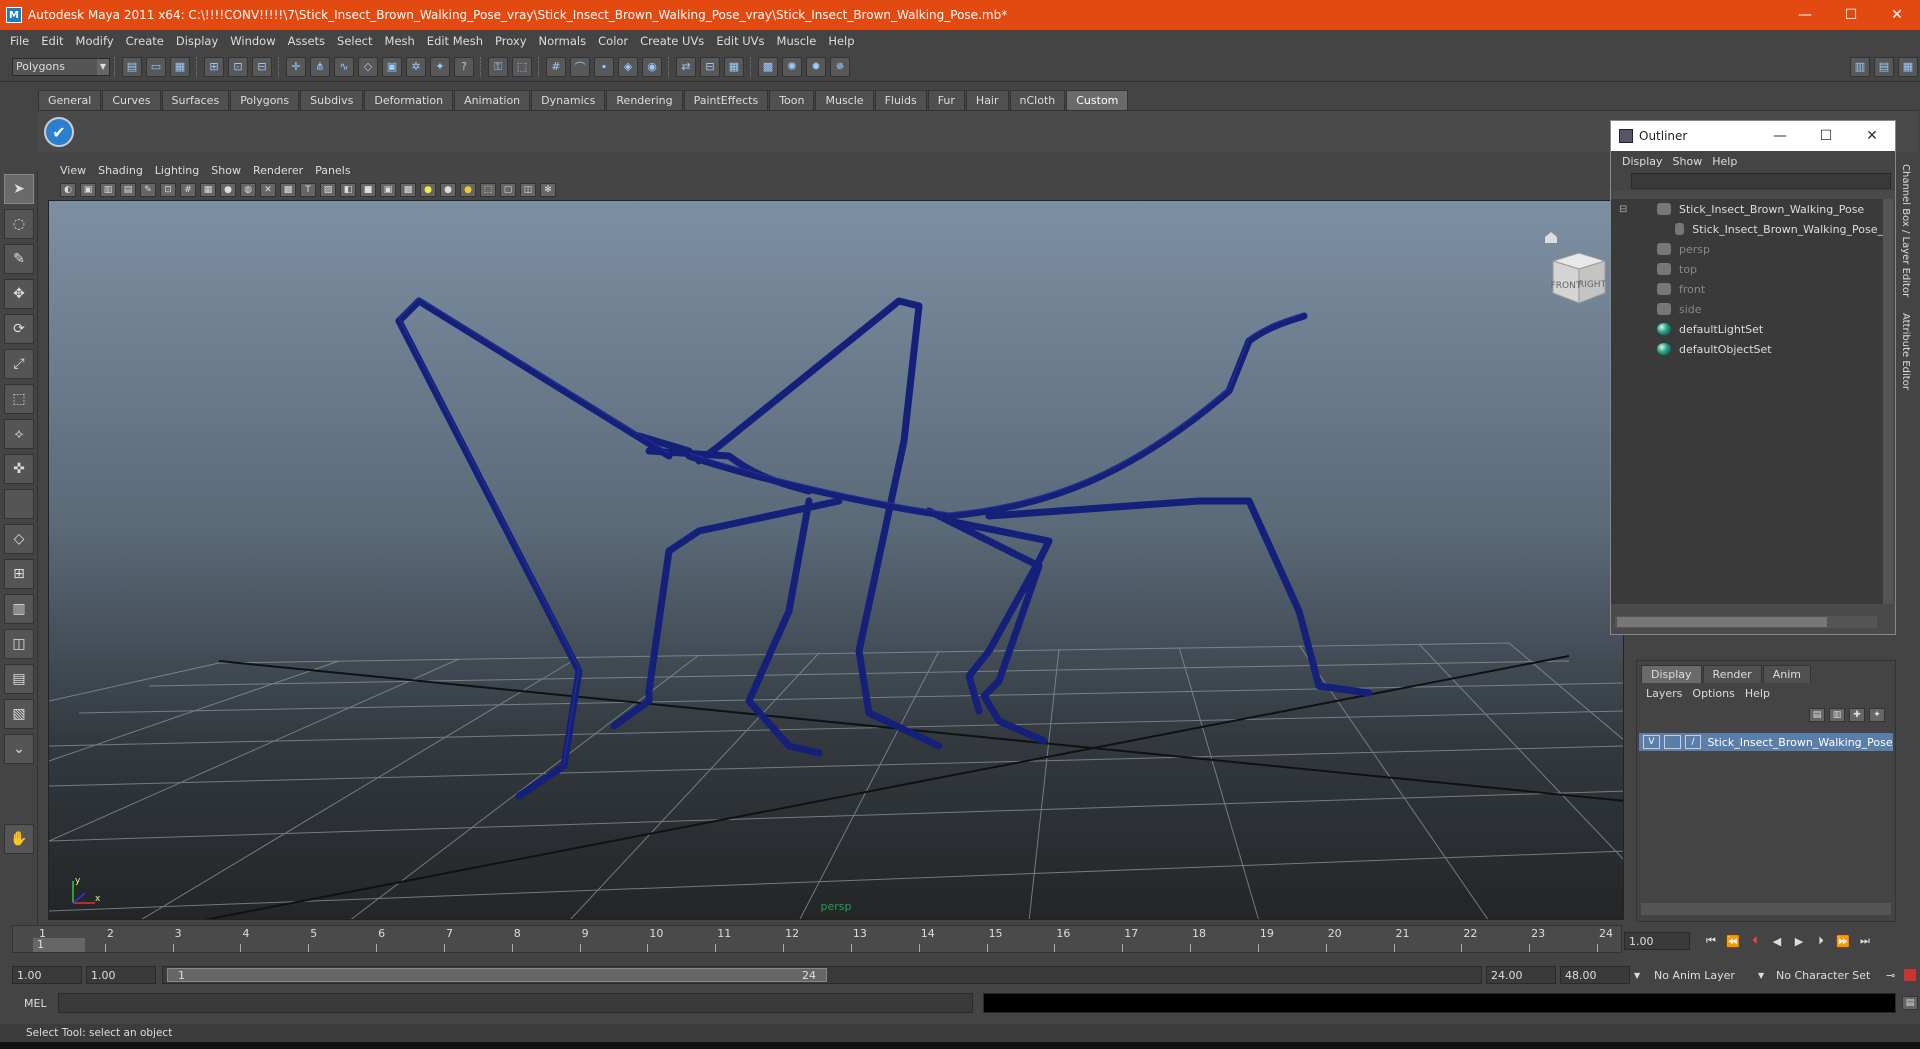  I want to click on menu-window: Window, so click(252, 41).